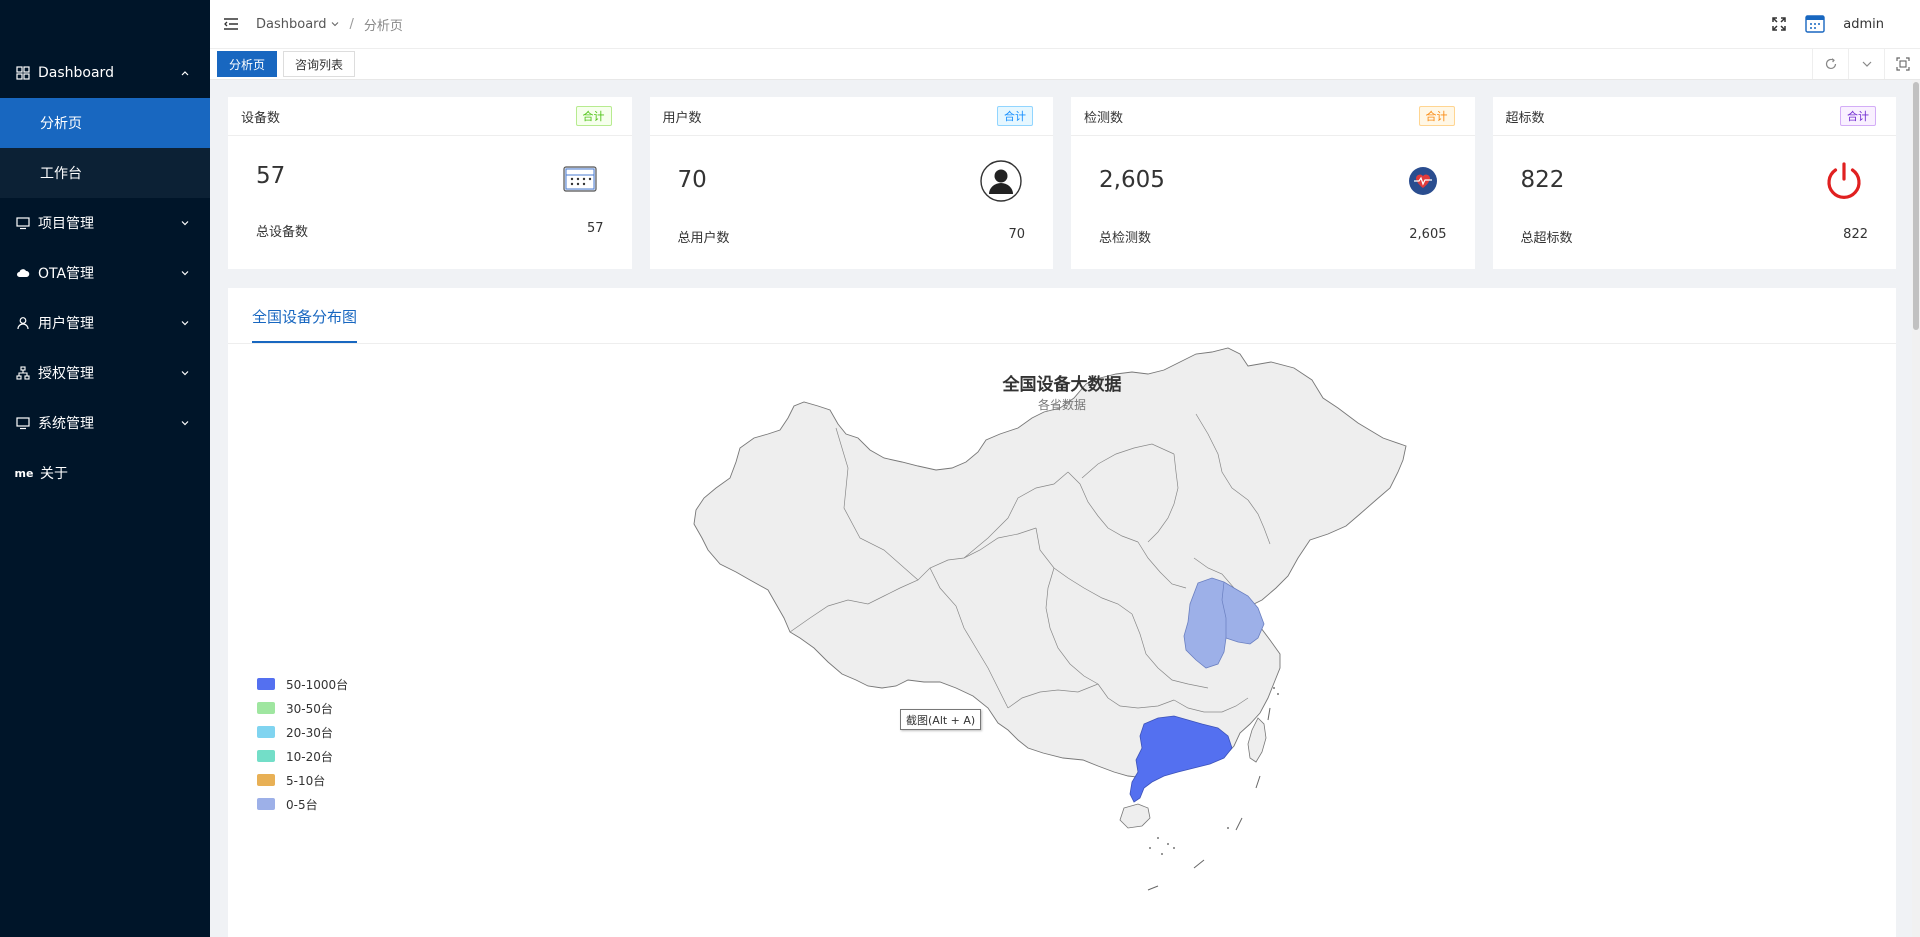 The width and height of the screenshot is (1920, 937). What do you see at coordinates (1062, 385) in the screenshot?
I see `map-title: 全国设备大数据` at bounding box center [1062, 385].